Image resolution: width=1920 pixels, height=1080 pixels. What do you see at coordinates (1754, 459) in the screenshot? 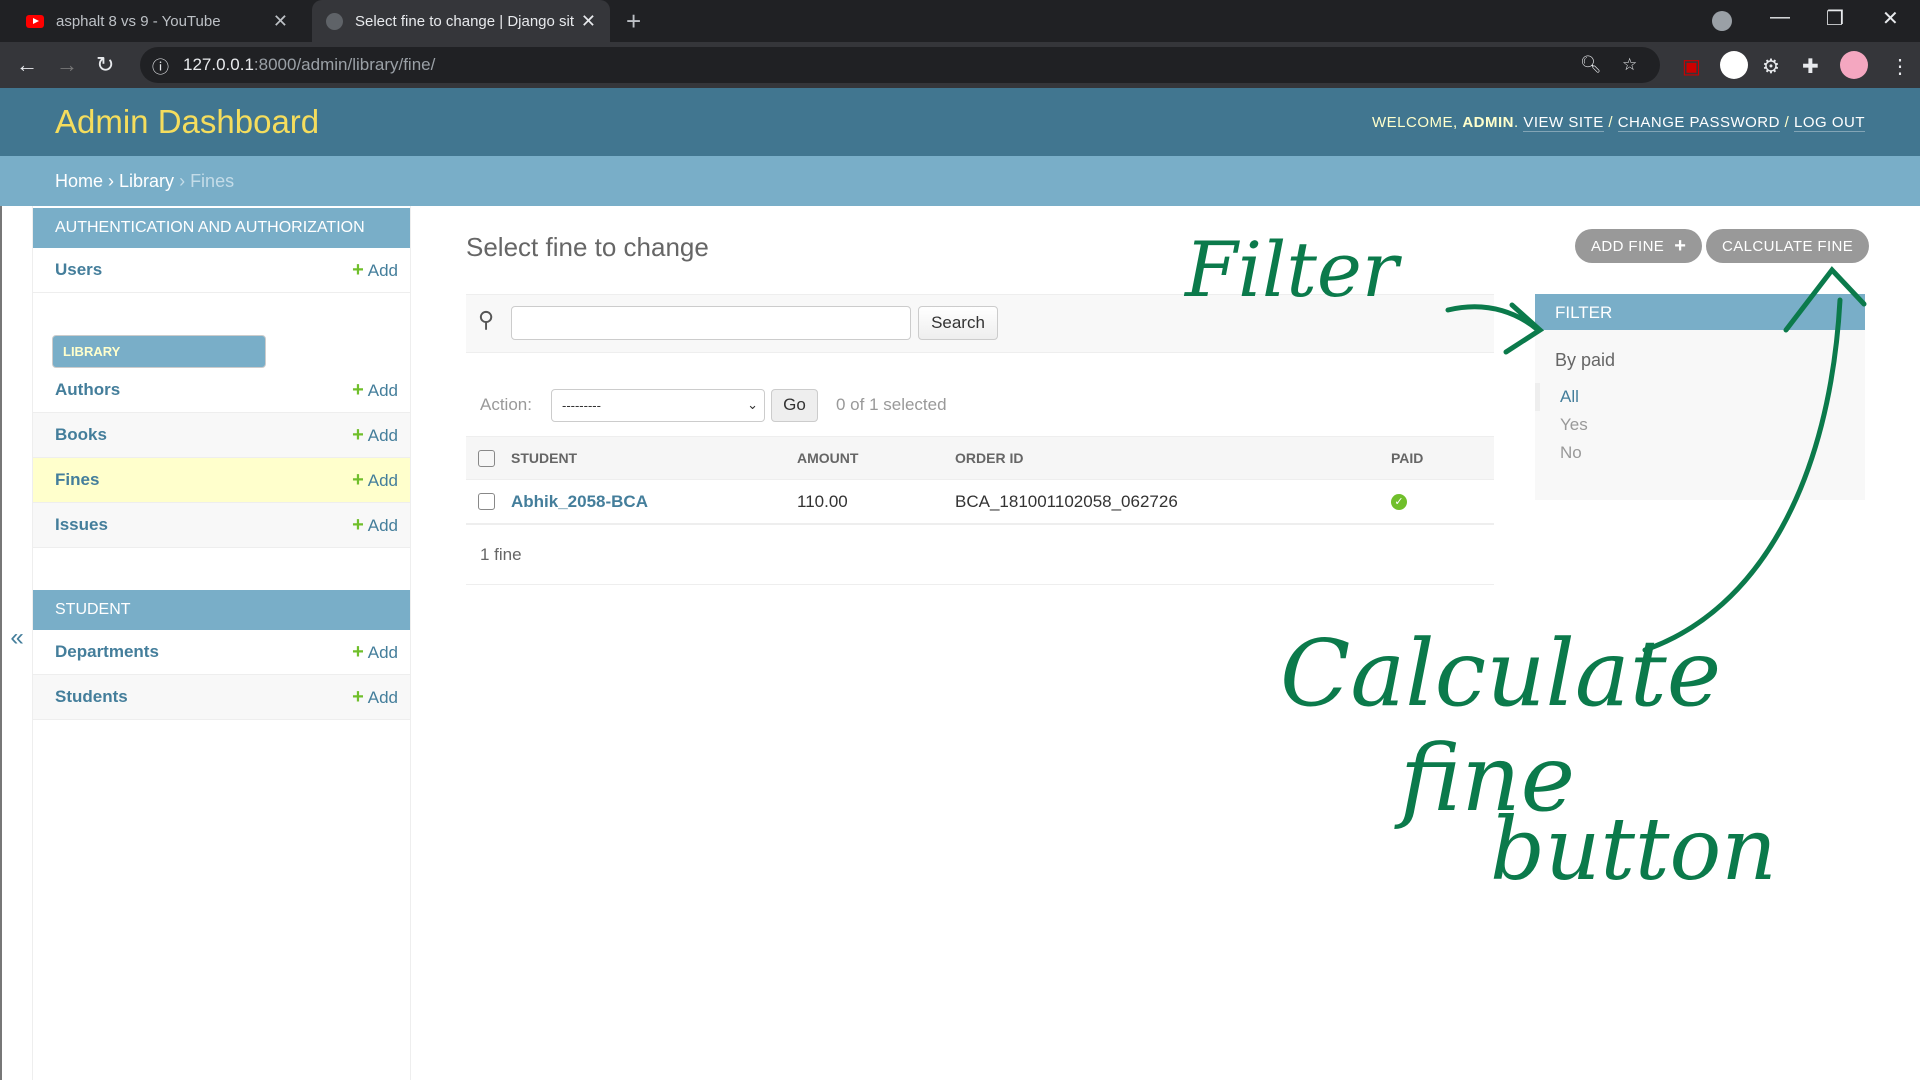
I see `calculate-arrow` at bounding box center [1754, 459].